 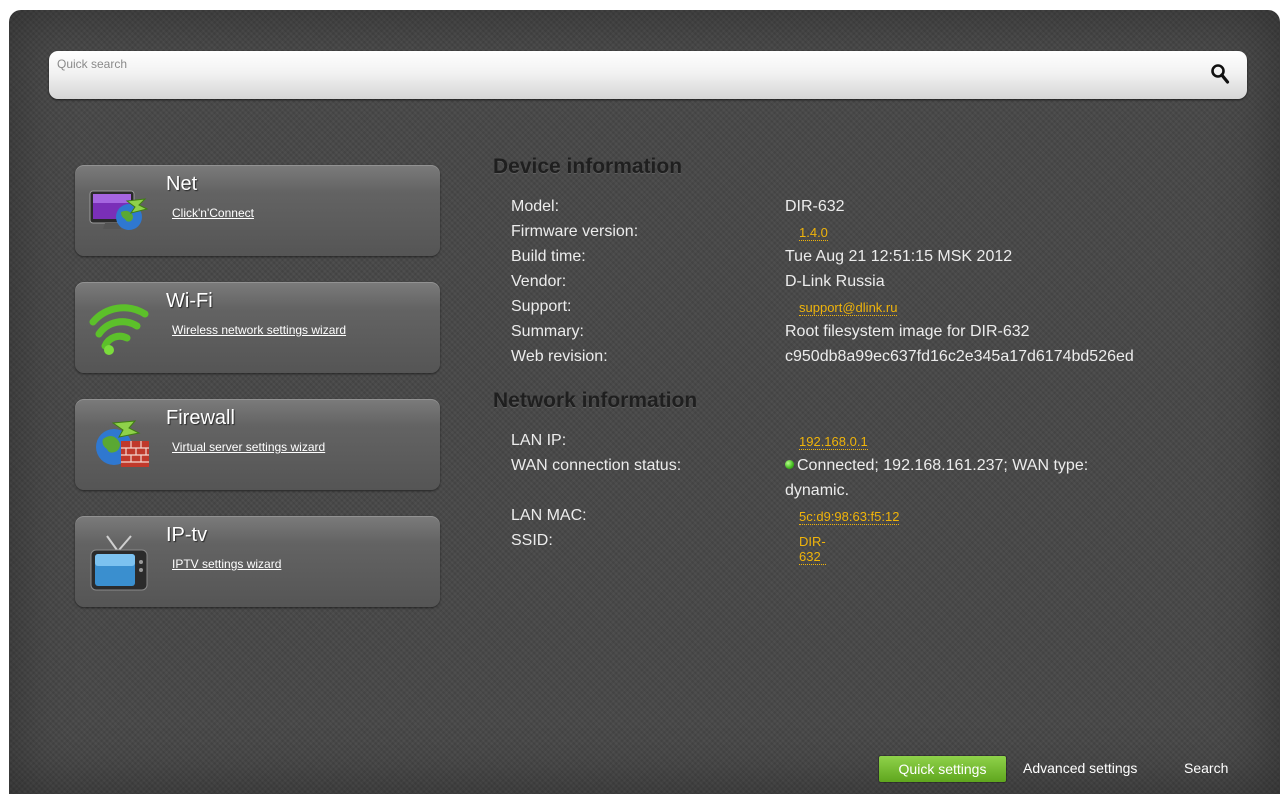 What do you see at coordinates (182, 184) in the screenshot?
I see `card-title: Net` at bounding box center [182, 184].